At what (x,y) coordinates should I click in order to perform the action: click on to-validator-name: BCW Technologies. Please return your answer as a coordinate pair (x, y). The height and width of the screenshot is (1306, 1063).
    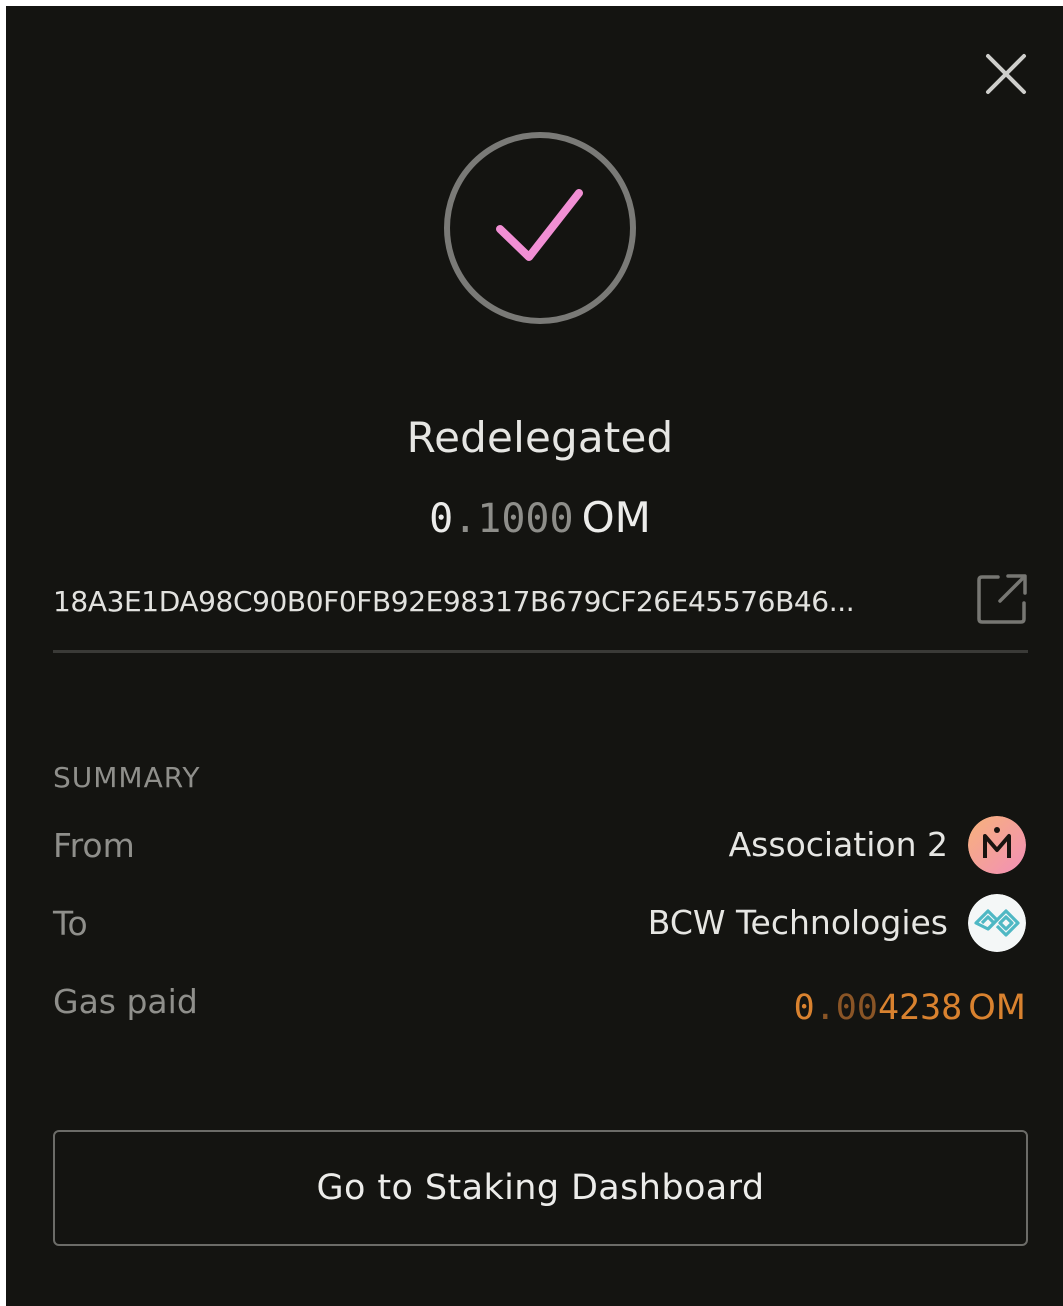
    Looking at the image, I should click on (797, 922).